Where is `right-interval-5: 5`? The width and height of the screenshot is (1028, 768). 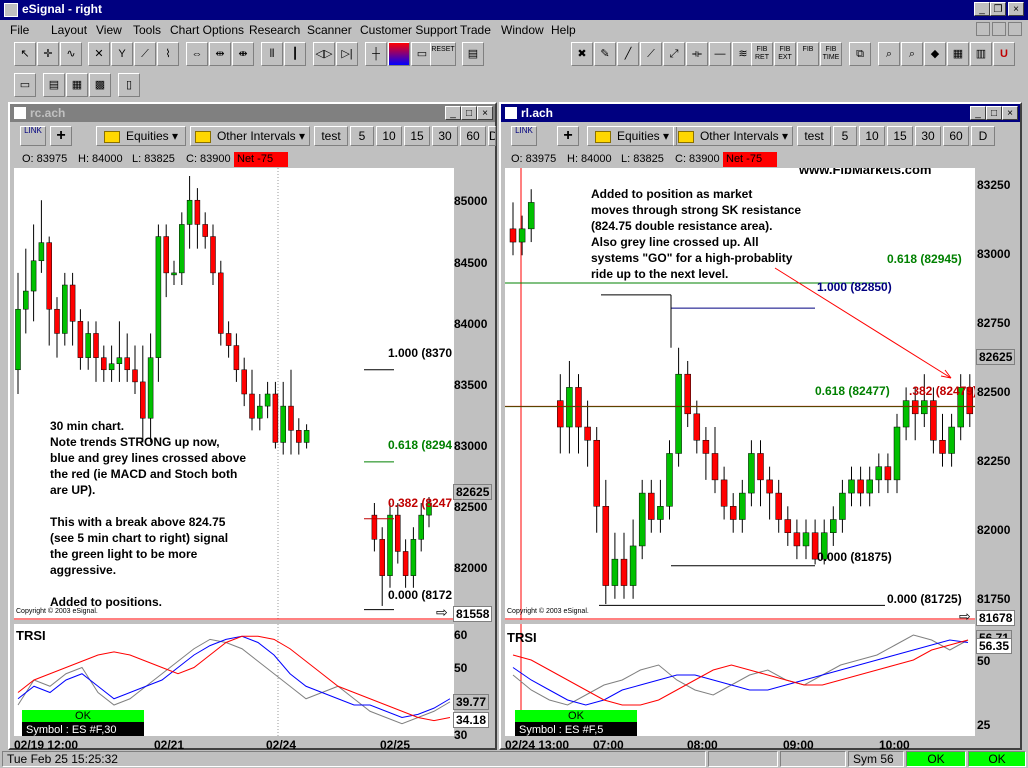
right-interval-5: 5 is located at coordinates (845, 136).